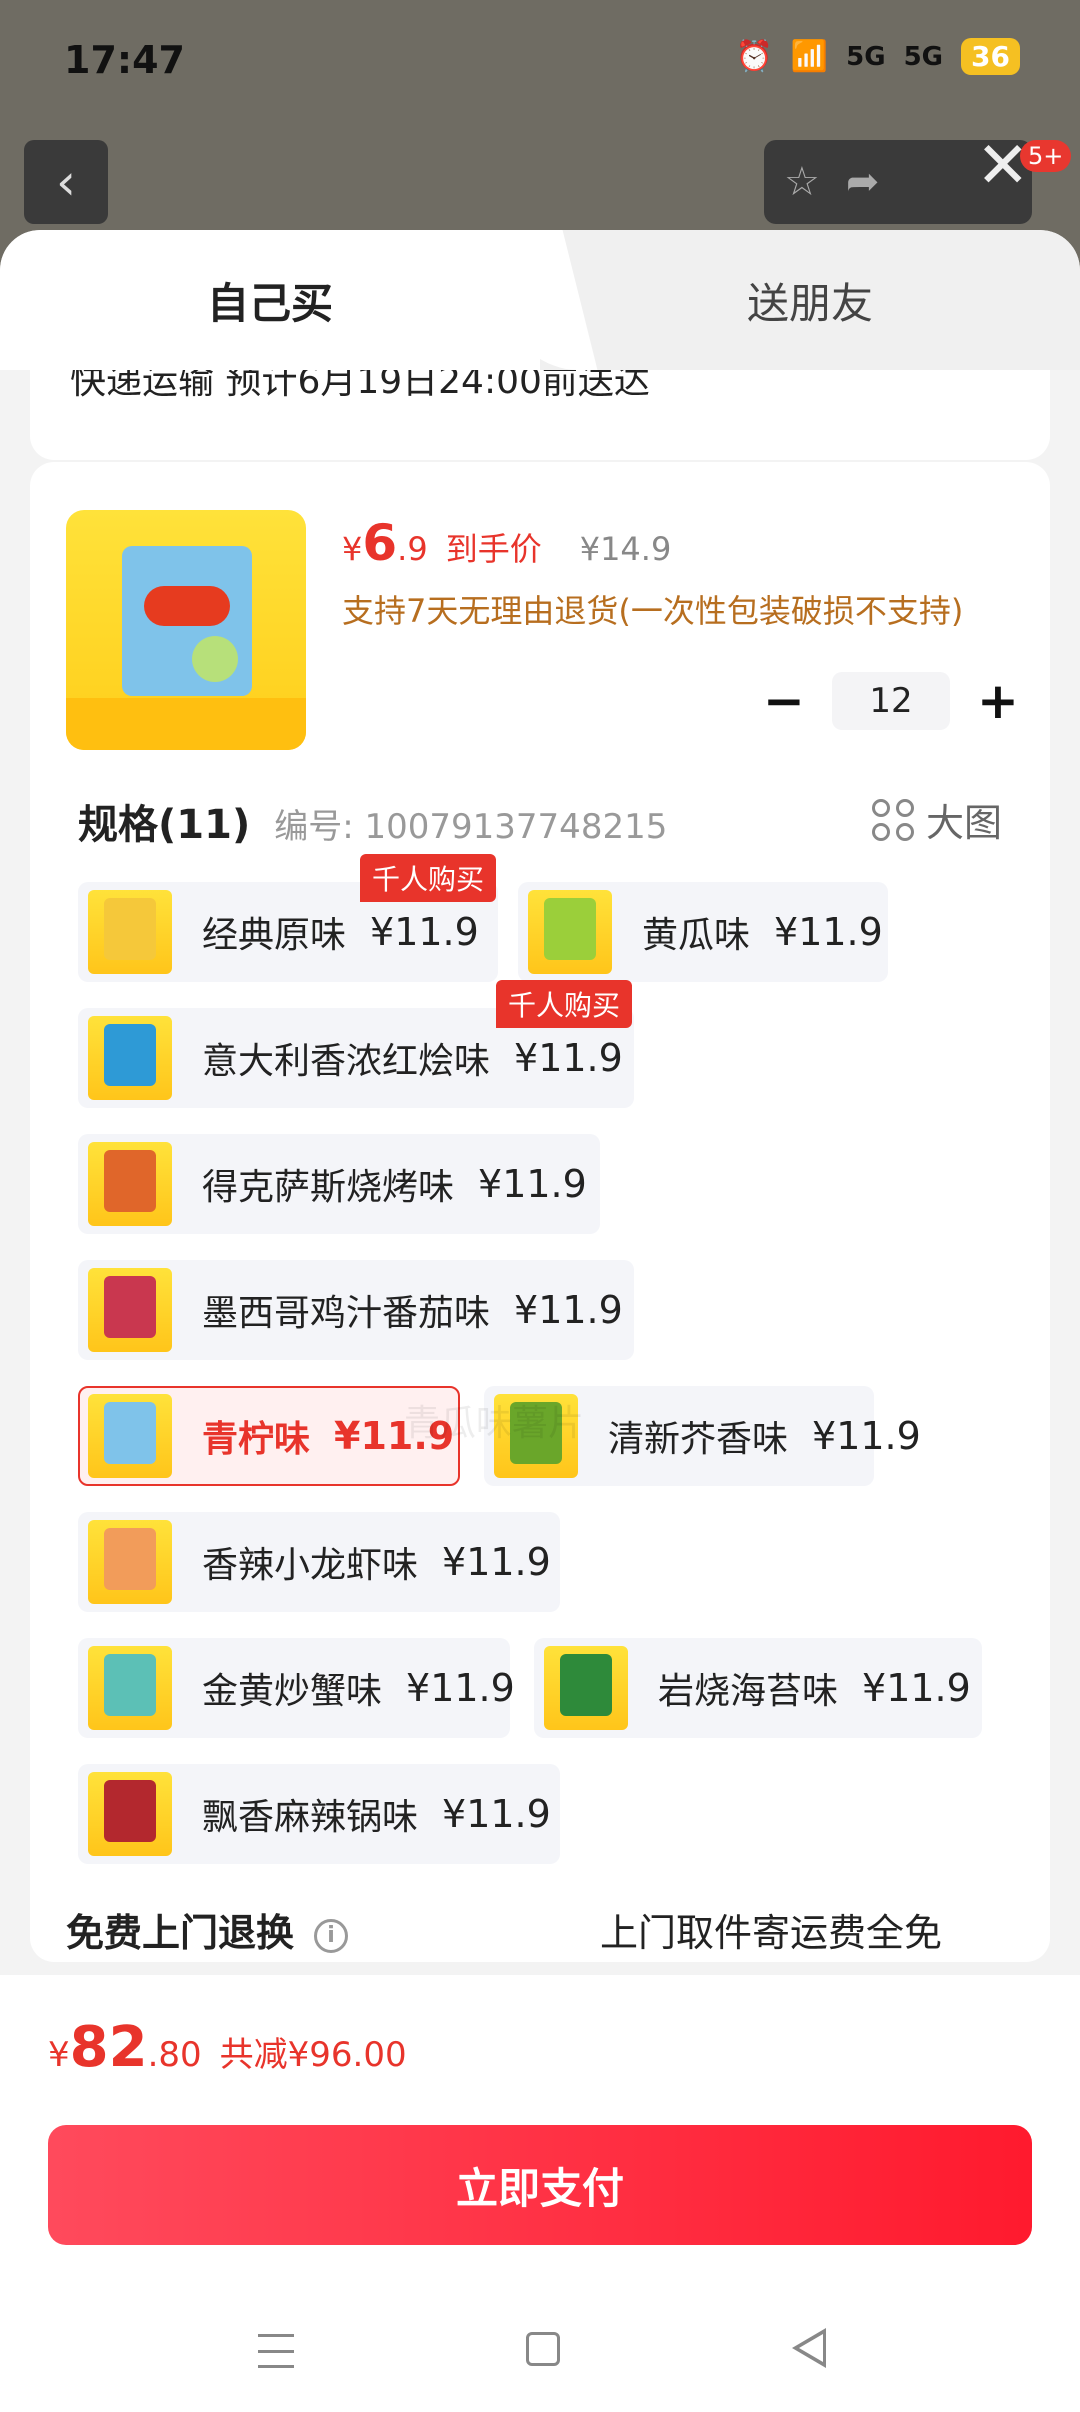 The width and height of the screenshot is (1080, 2412). What do you see at coordinates (313, 2055) in the screenshot?
I see `total-discount: 共减¥96.00` at bounding box center [313, 2055].